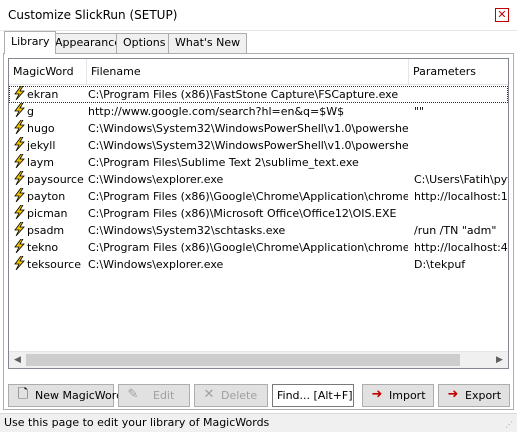 This screenshot has height=432, width=517. I want to click on close-icon: ✕, so click(502, 15).